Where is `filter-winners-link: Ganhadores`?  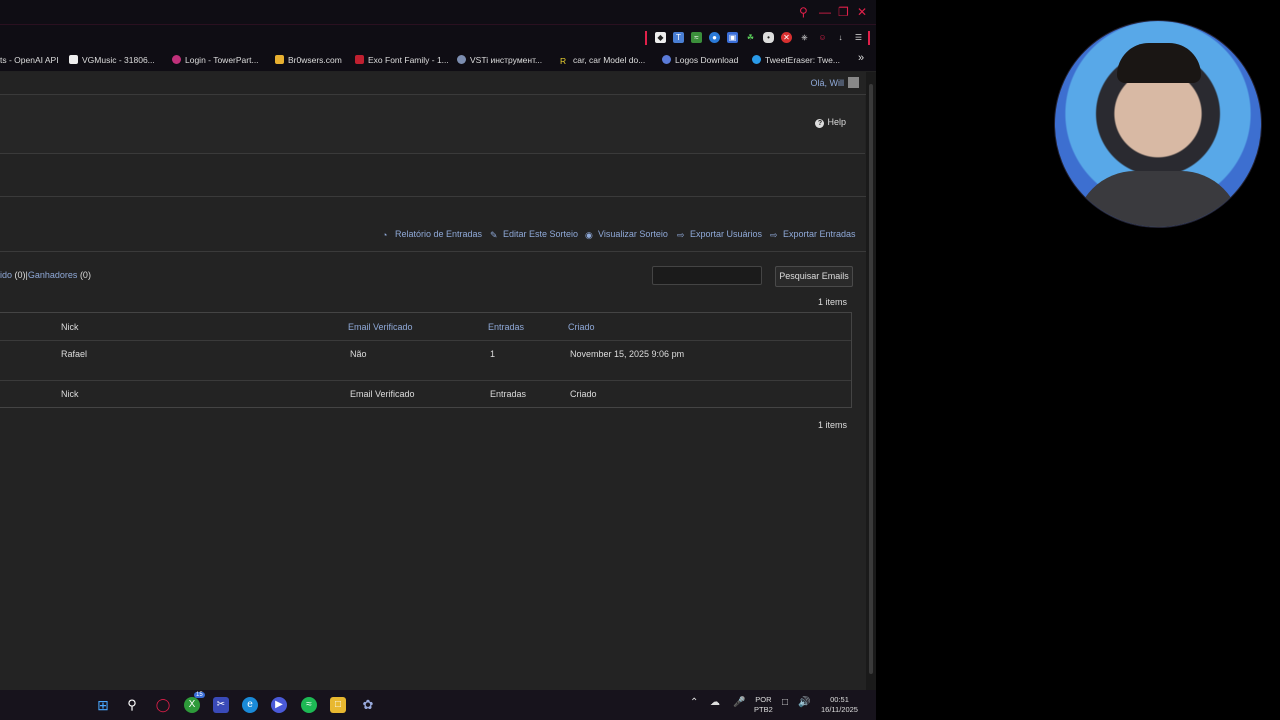
filter-winners-link: Ganhadores is located at coordinates (53, 275).